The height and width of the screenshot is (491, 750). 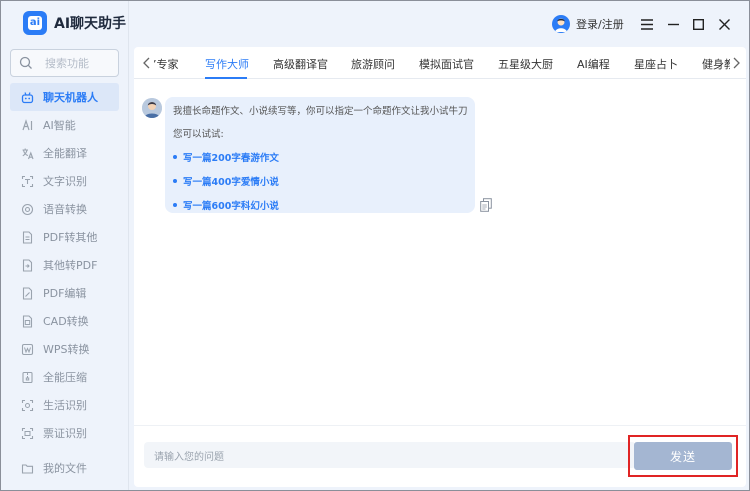 I want to click on user-avatar-icon, so click(x=561, y=24).